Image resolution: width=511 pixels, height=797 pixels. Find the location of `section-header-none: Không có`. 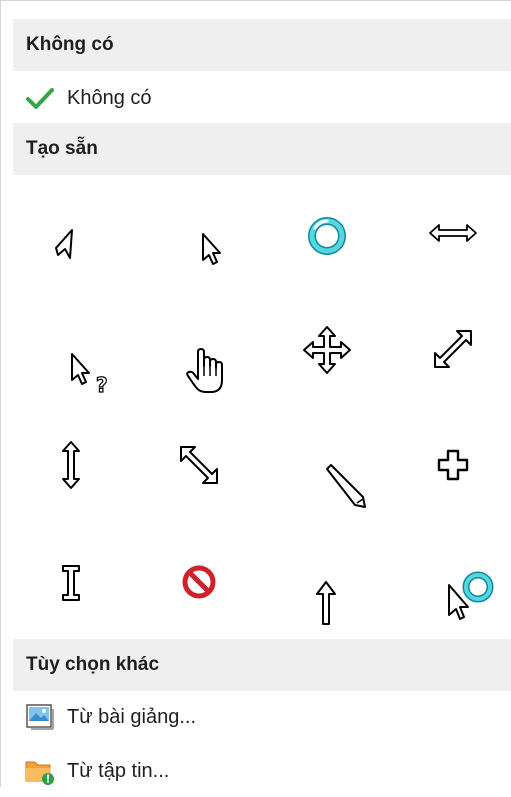

section-header-none: Không có is located at coordinates (262, 45).